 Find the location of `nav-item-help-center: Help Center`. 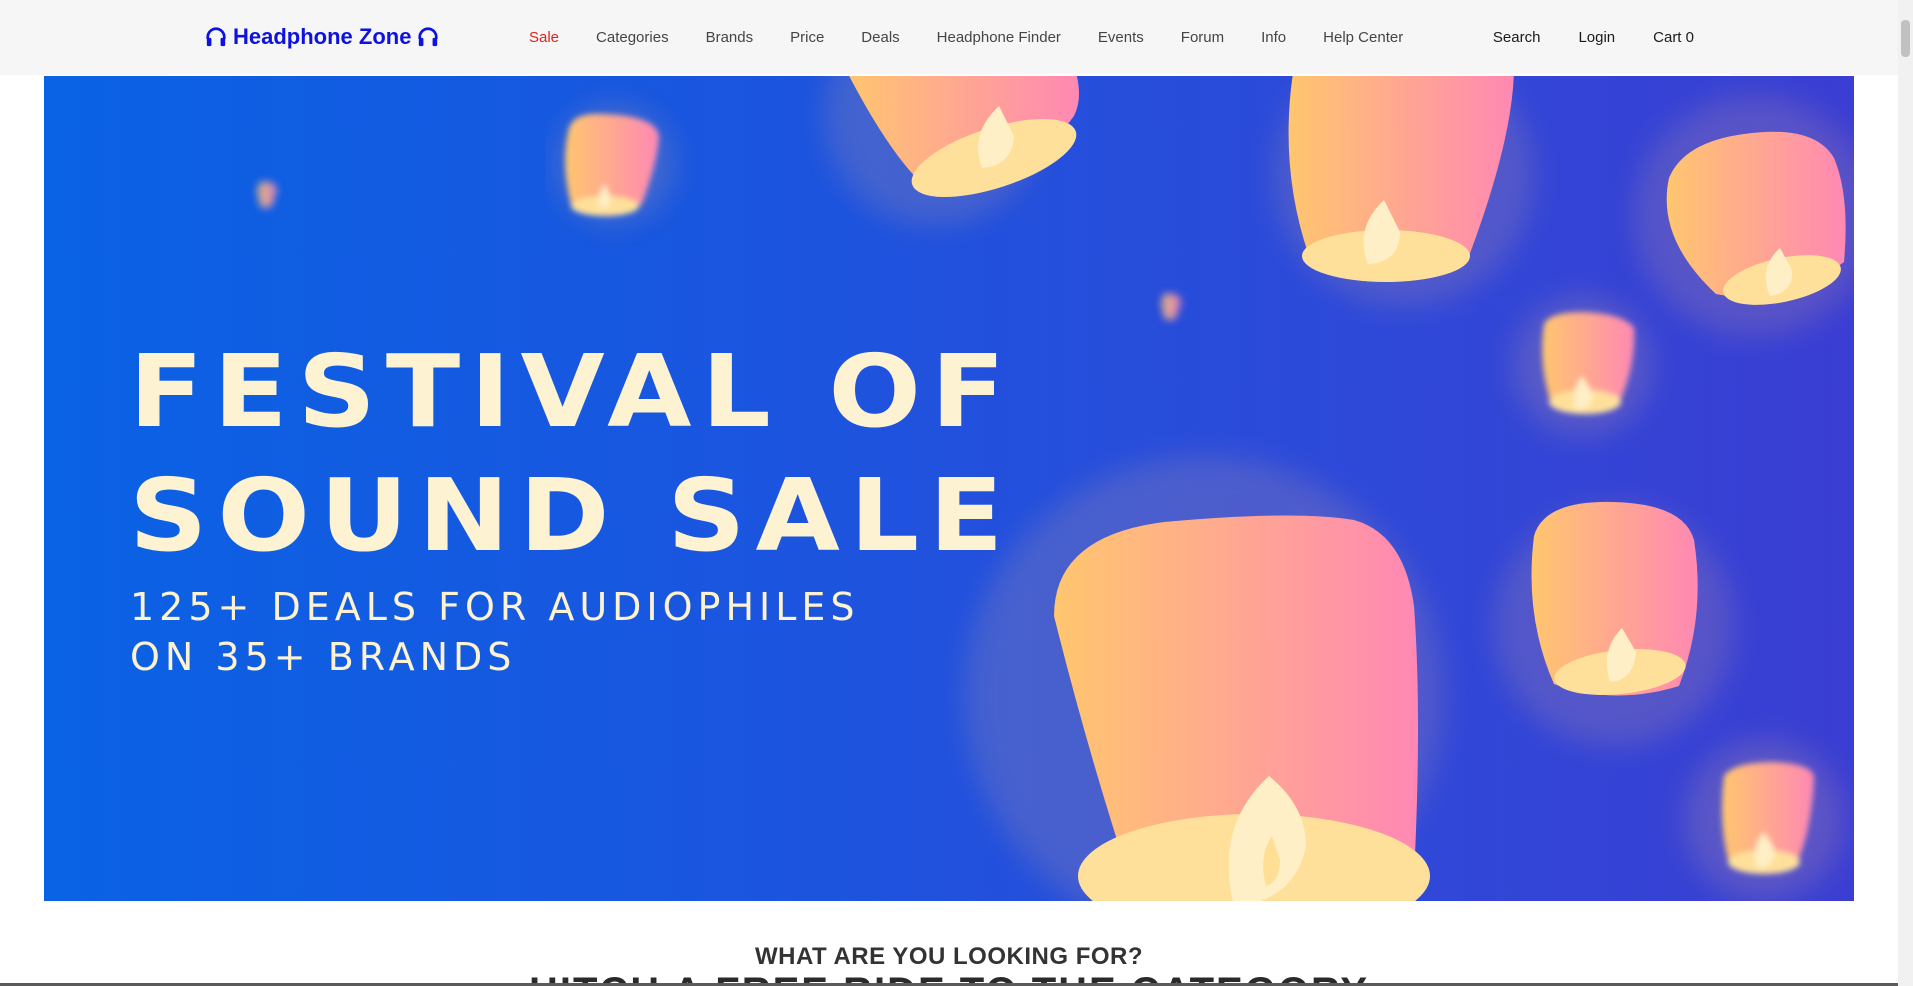

nav-item-help-center: Help Center is located at coordinates (1363, 37).